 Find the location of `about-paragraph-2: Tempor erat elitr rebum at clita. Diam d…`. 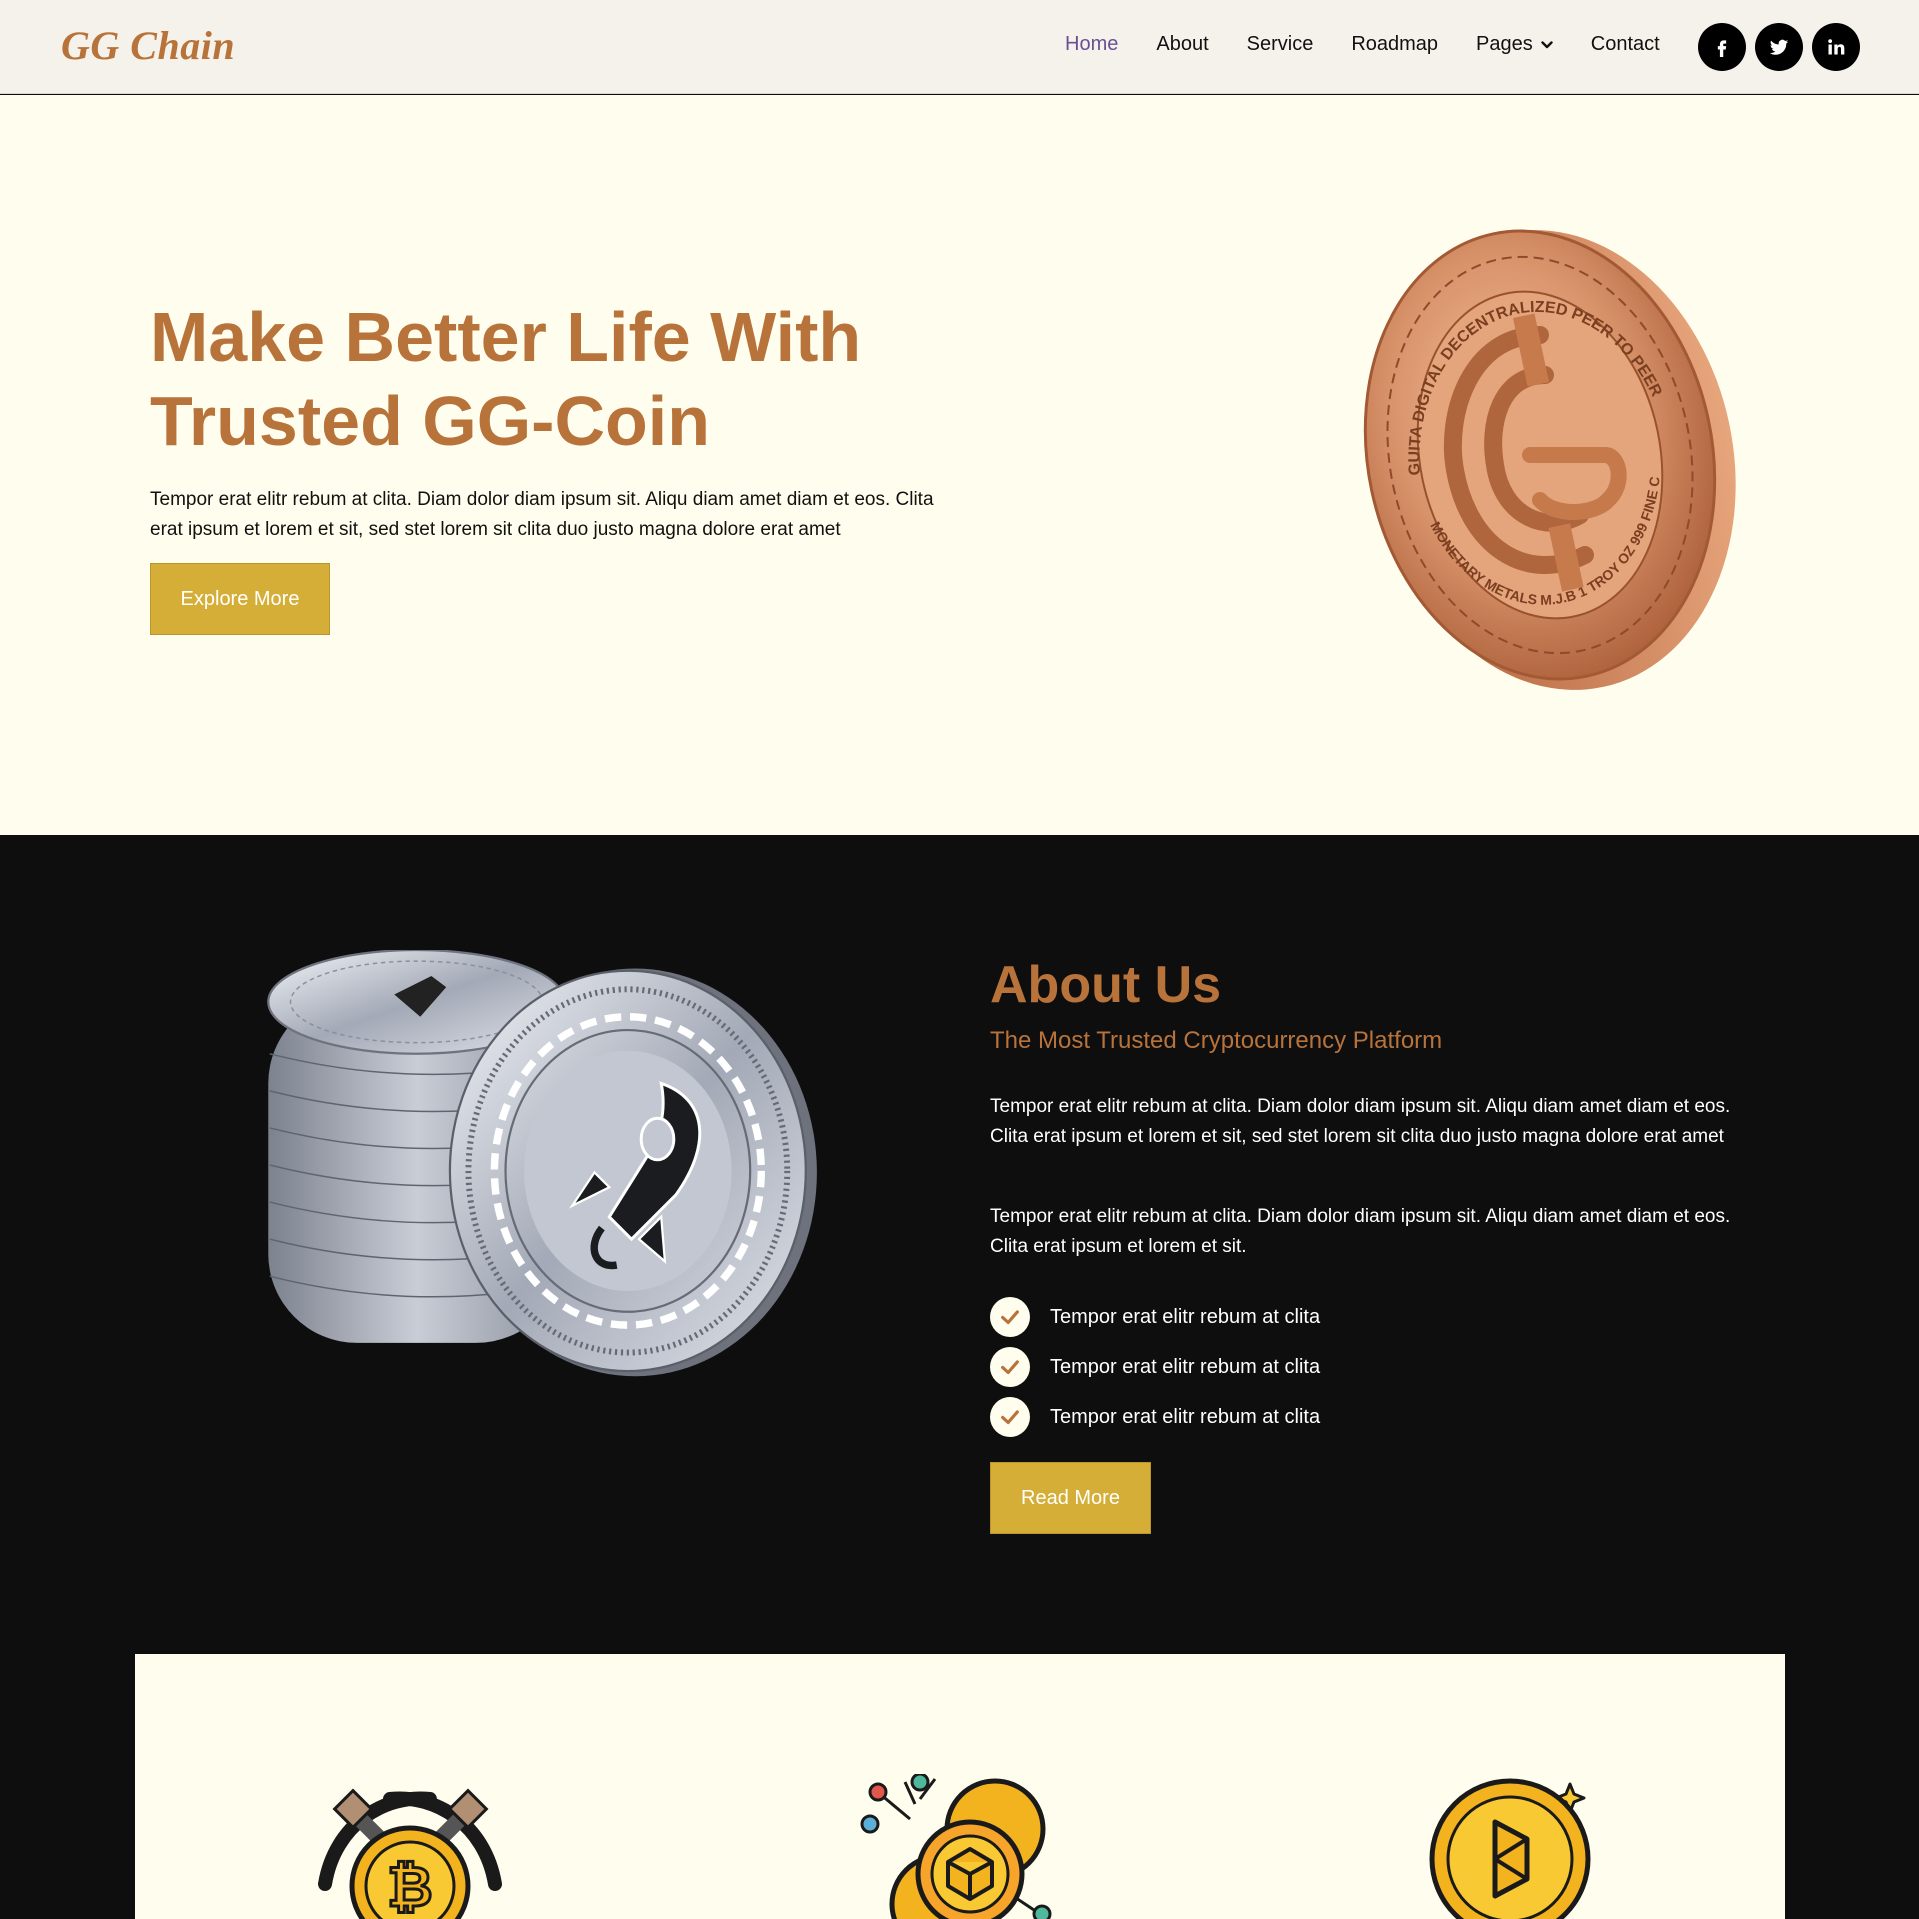

about-paragraph-2: Tempor erat elitr rebum at clita. Diam d… is located at coordinates (1360, 1231).